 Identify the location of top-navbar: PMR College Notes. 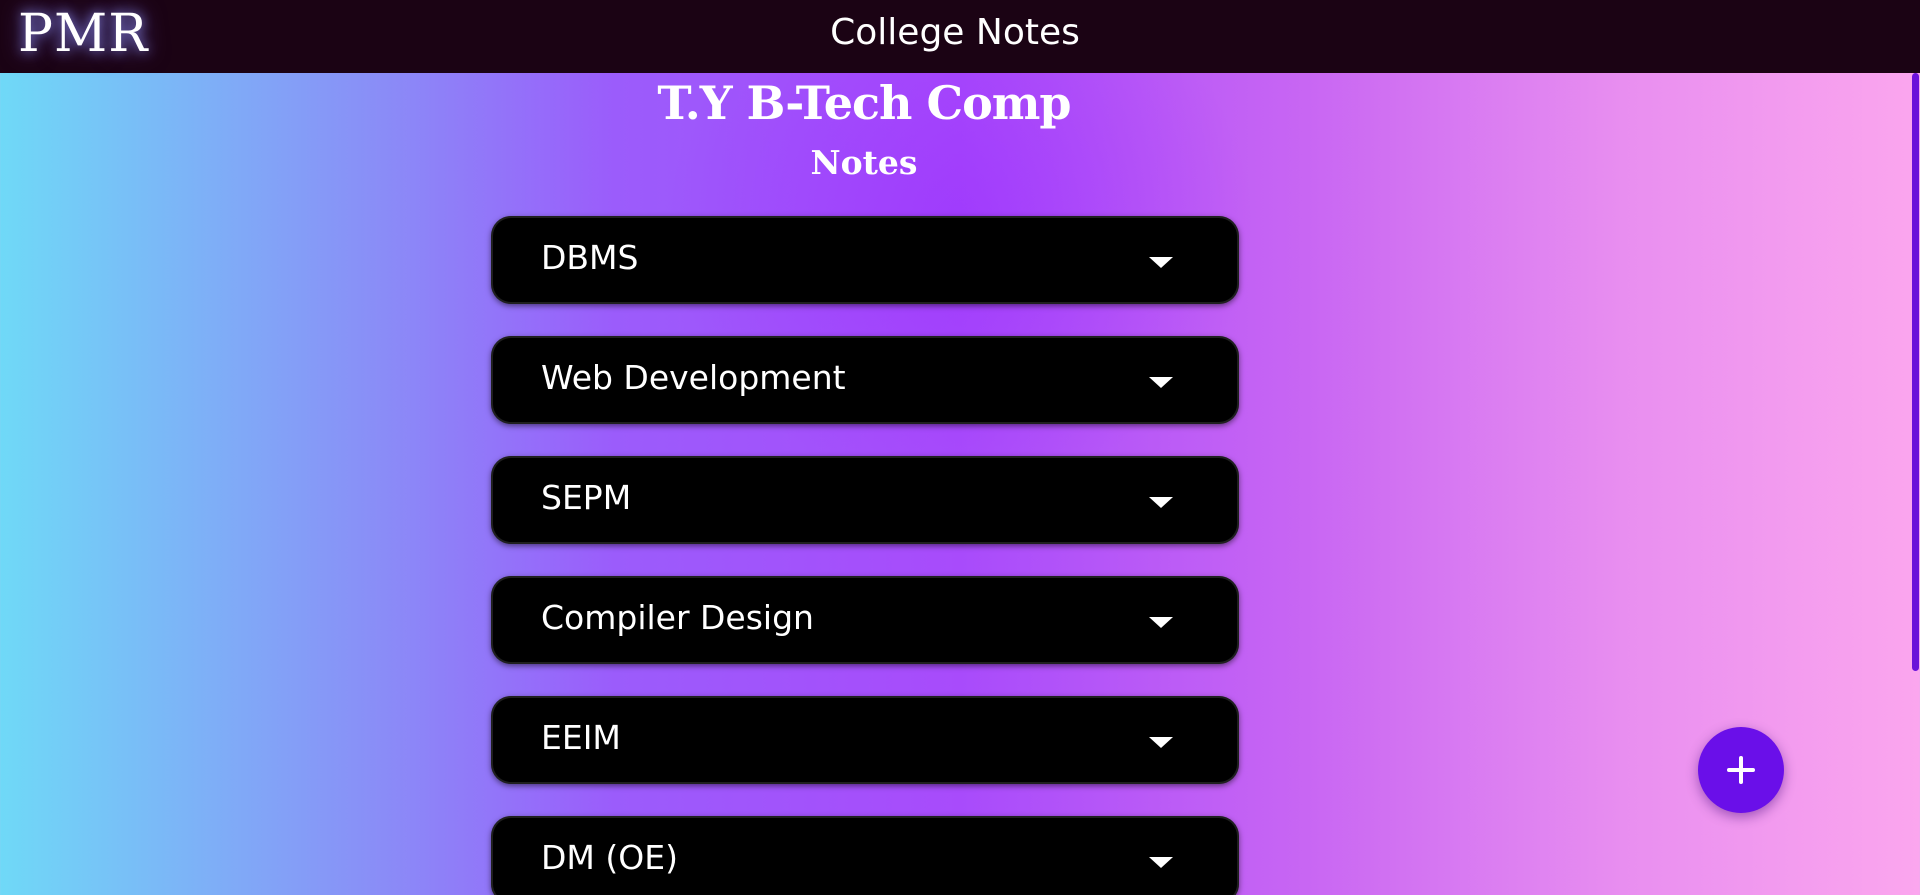
(960, 36).